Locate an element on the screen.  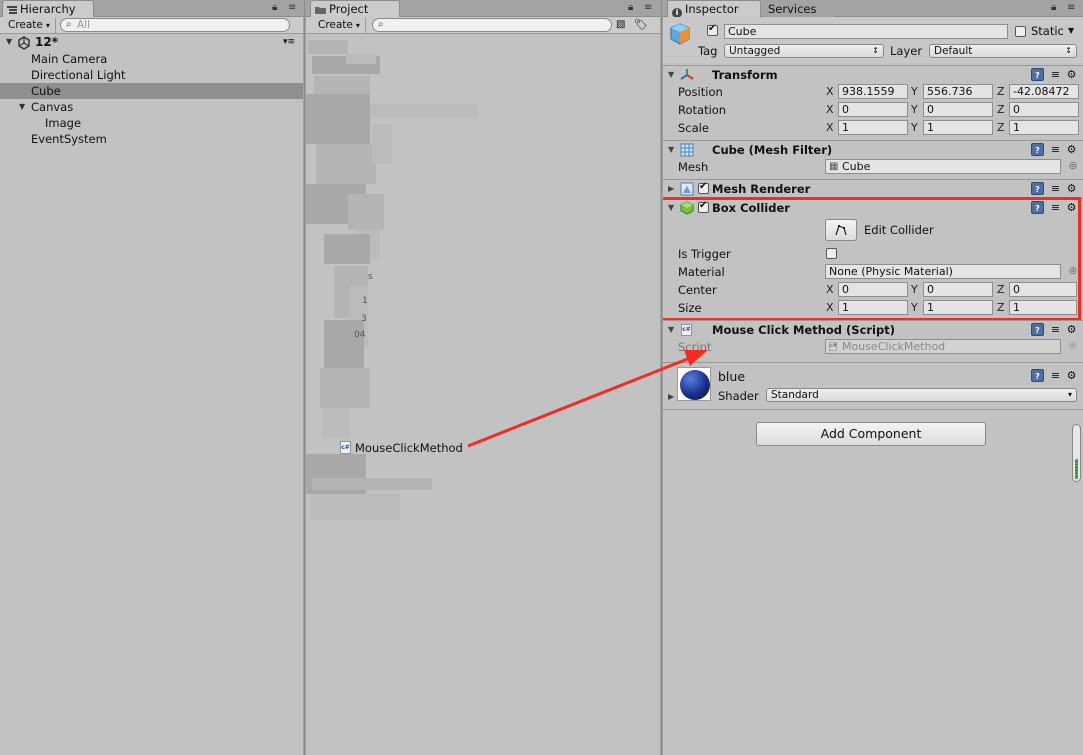
tab-services: Services is located at coordinates (799, 8).